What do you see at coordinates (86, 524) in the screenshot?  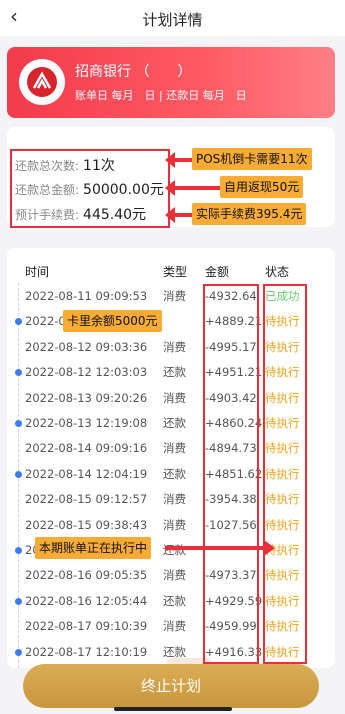 I see `row-time: 2022-08-15 09:38:43` at bounding box center [86, 524].